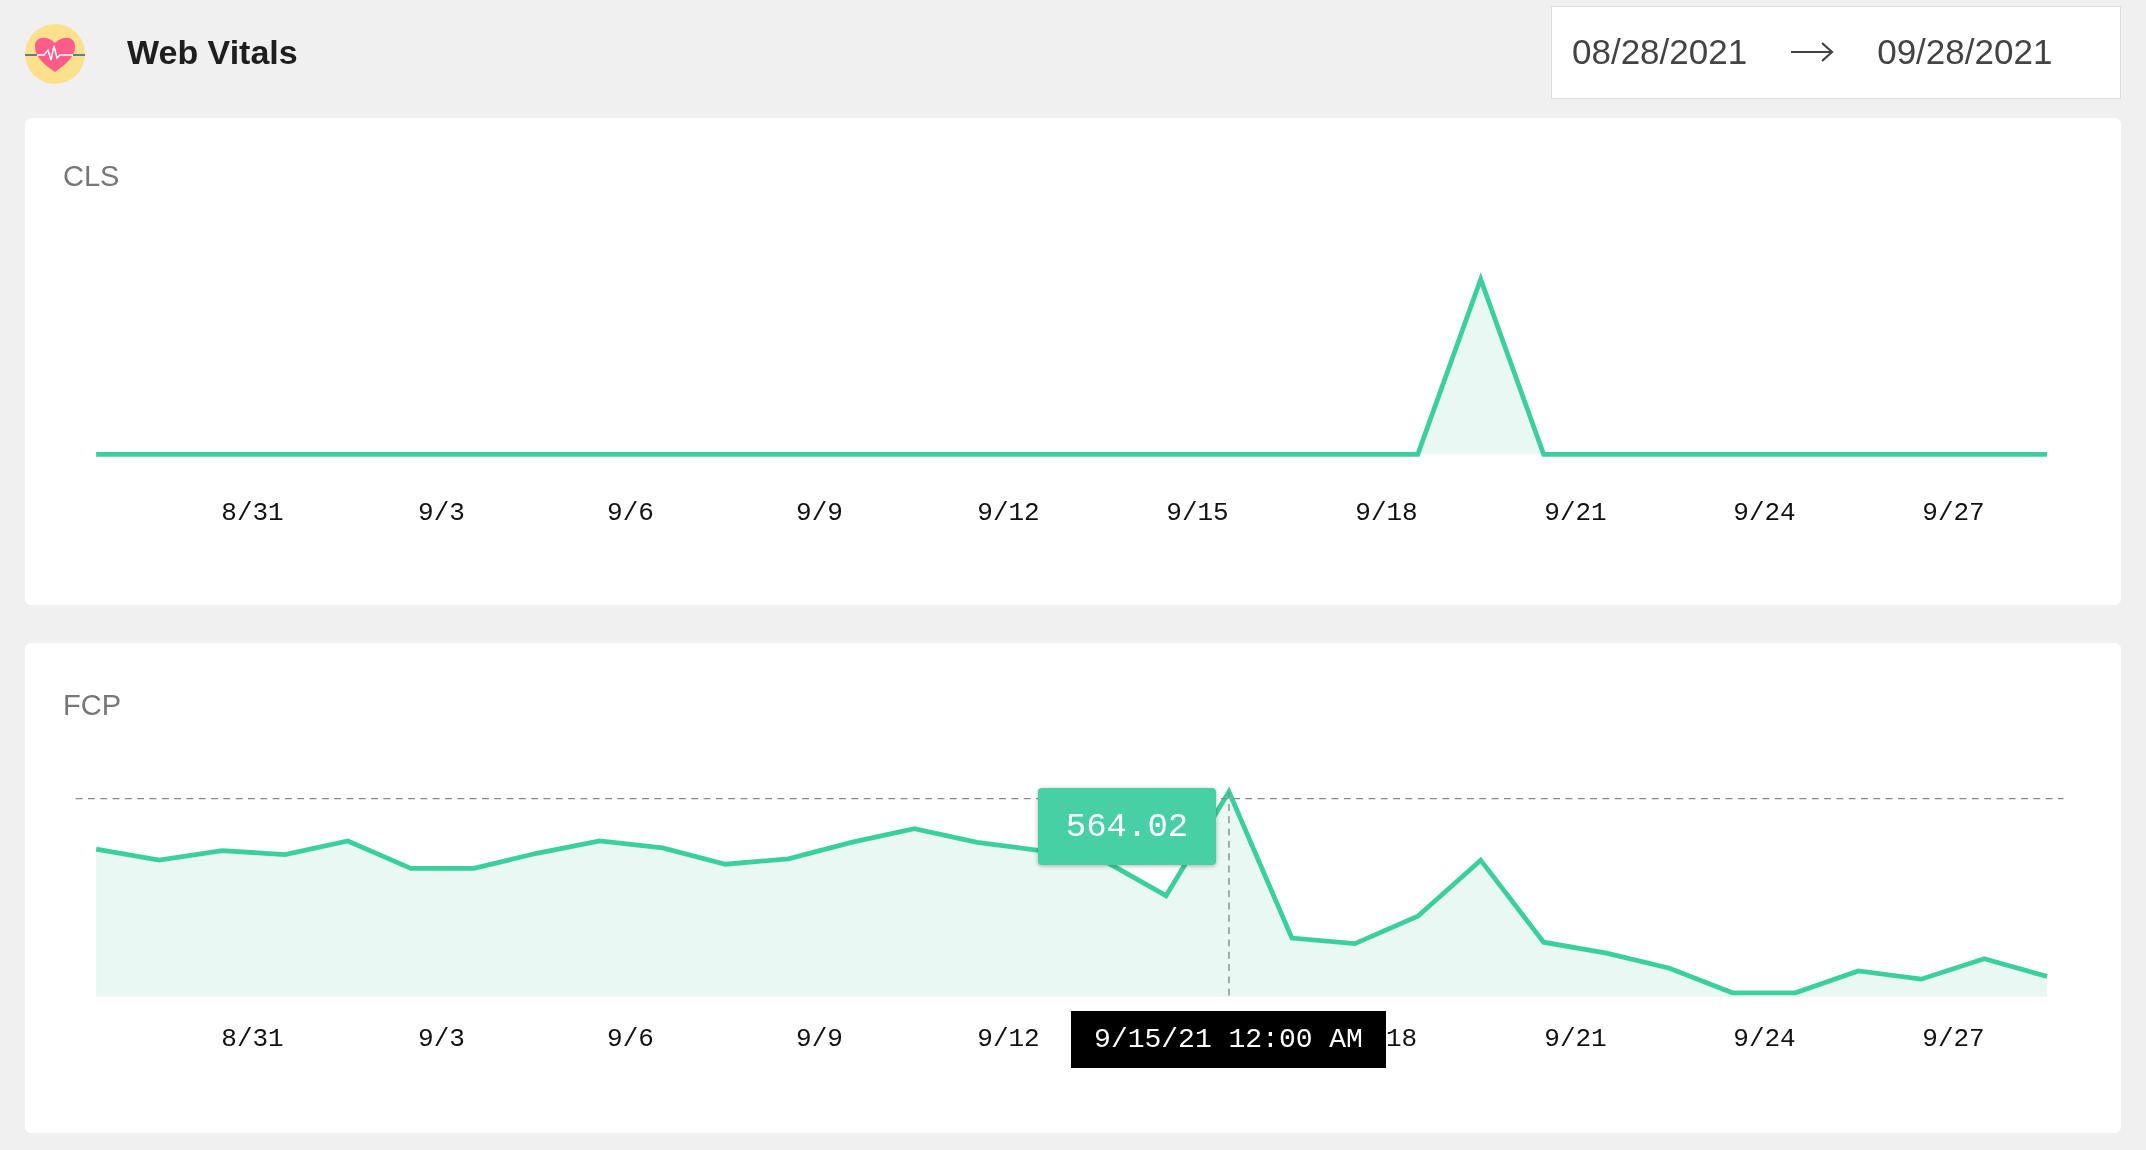 The height and width of the screenshot is (1150, 2146). What do you see at coordinates (1402, 1039) in the screenshot?
I see `axis-label: 18` at bounding box center [1402, 1039].